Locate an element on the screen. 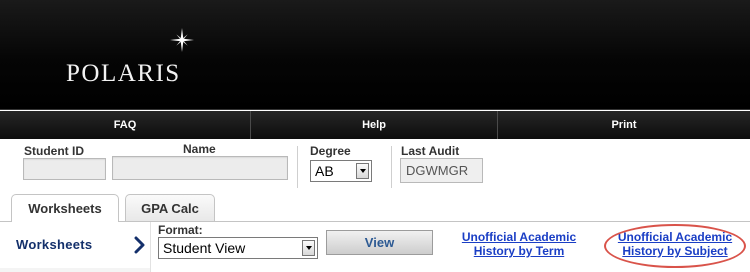 The width and height of the screenshot is (750, 272). sidebar-base is located at coordinates (75, 270).